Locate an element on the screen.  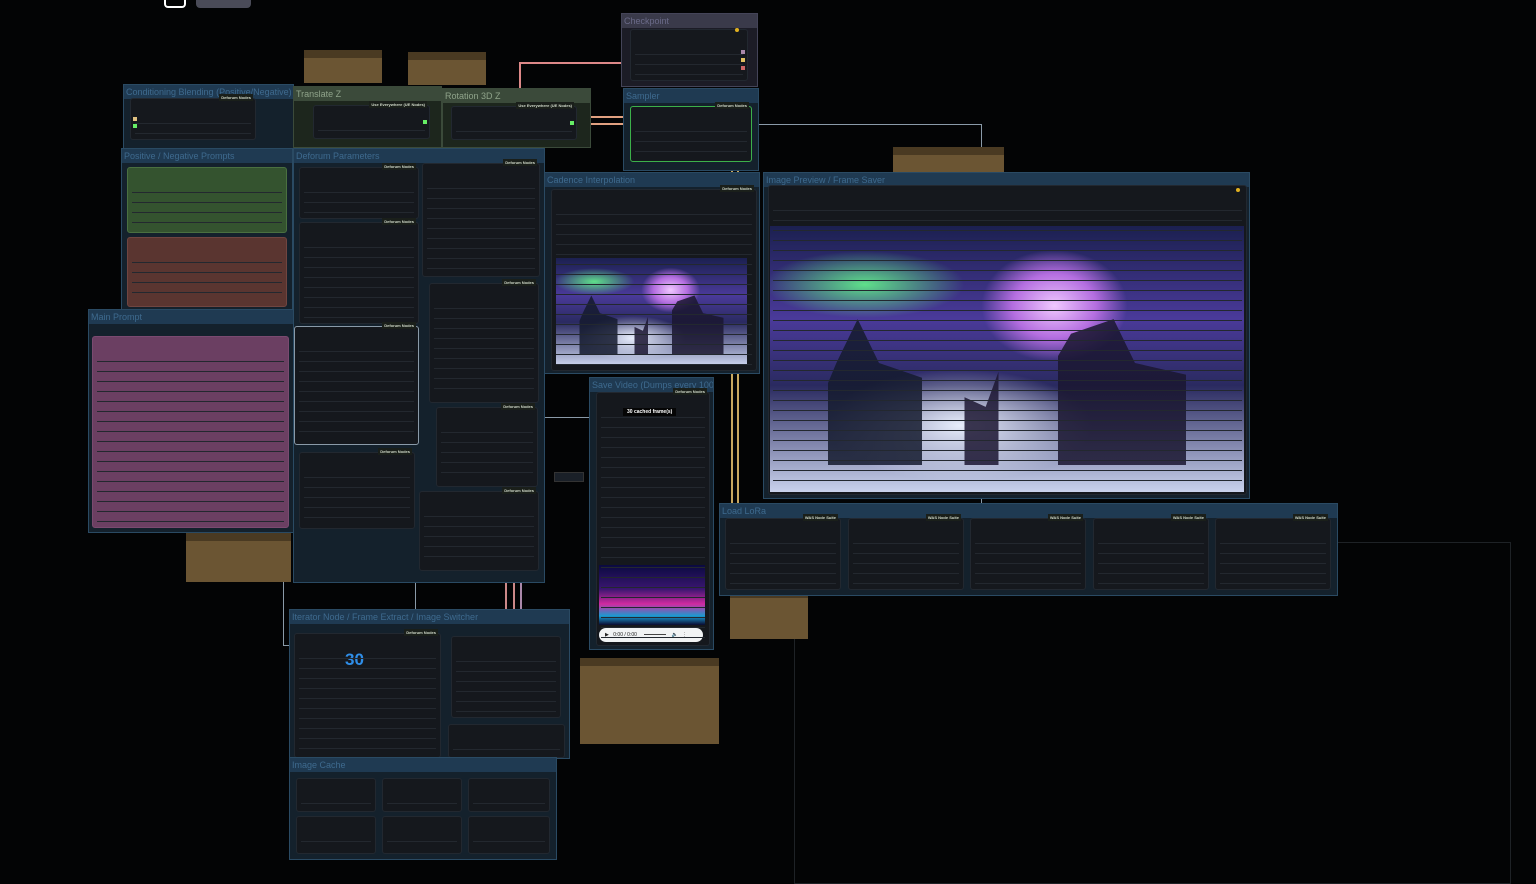
positive-prompt-node is located at coordinates (207, 200).